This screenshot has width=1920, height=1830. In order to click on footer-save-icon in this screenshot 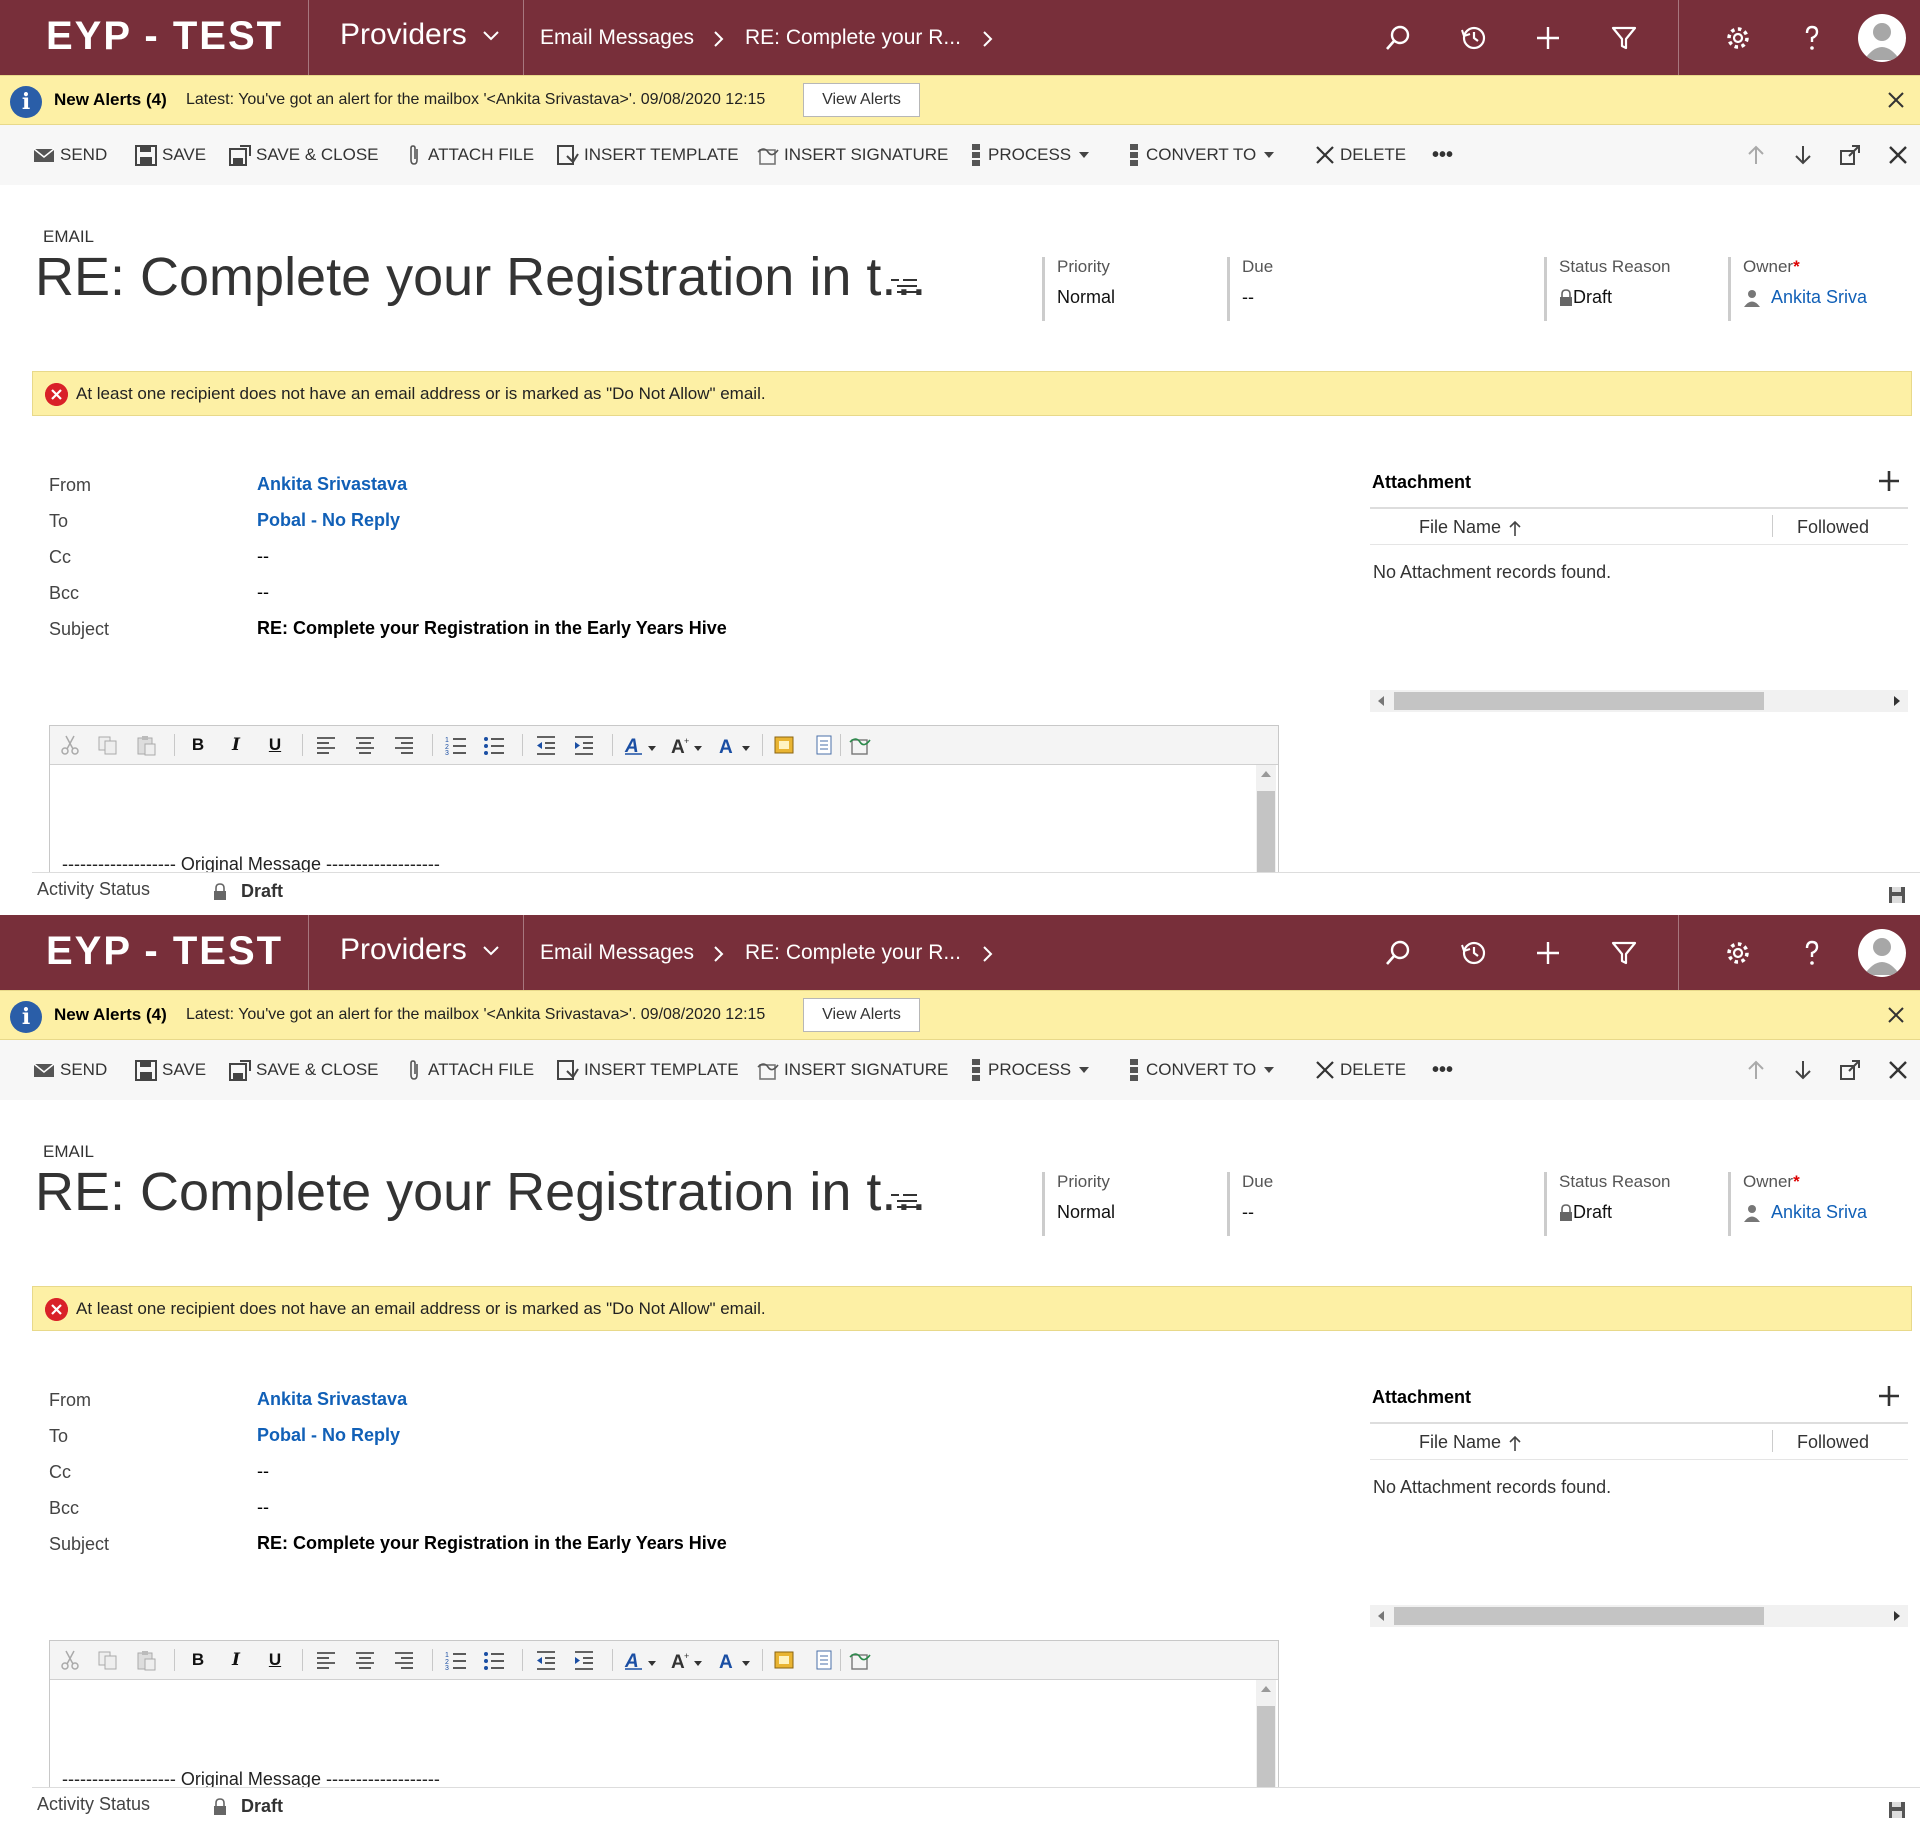, I will do `click(1897, 1810)`.